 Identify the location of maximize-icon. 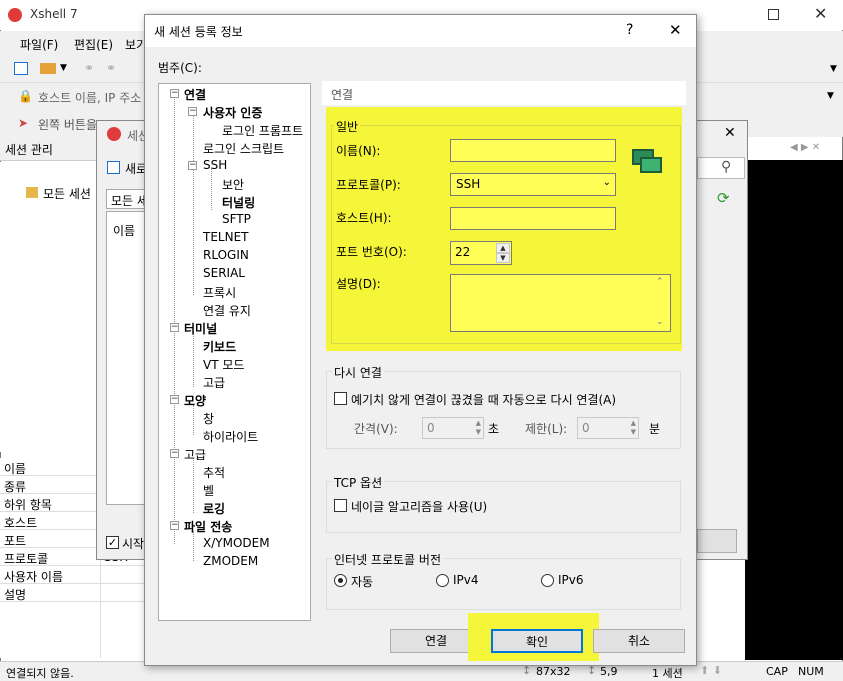
(773, 14).